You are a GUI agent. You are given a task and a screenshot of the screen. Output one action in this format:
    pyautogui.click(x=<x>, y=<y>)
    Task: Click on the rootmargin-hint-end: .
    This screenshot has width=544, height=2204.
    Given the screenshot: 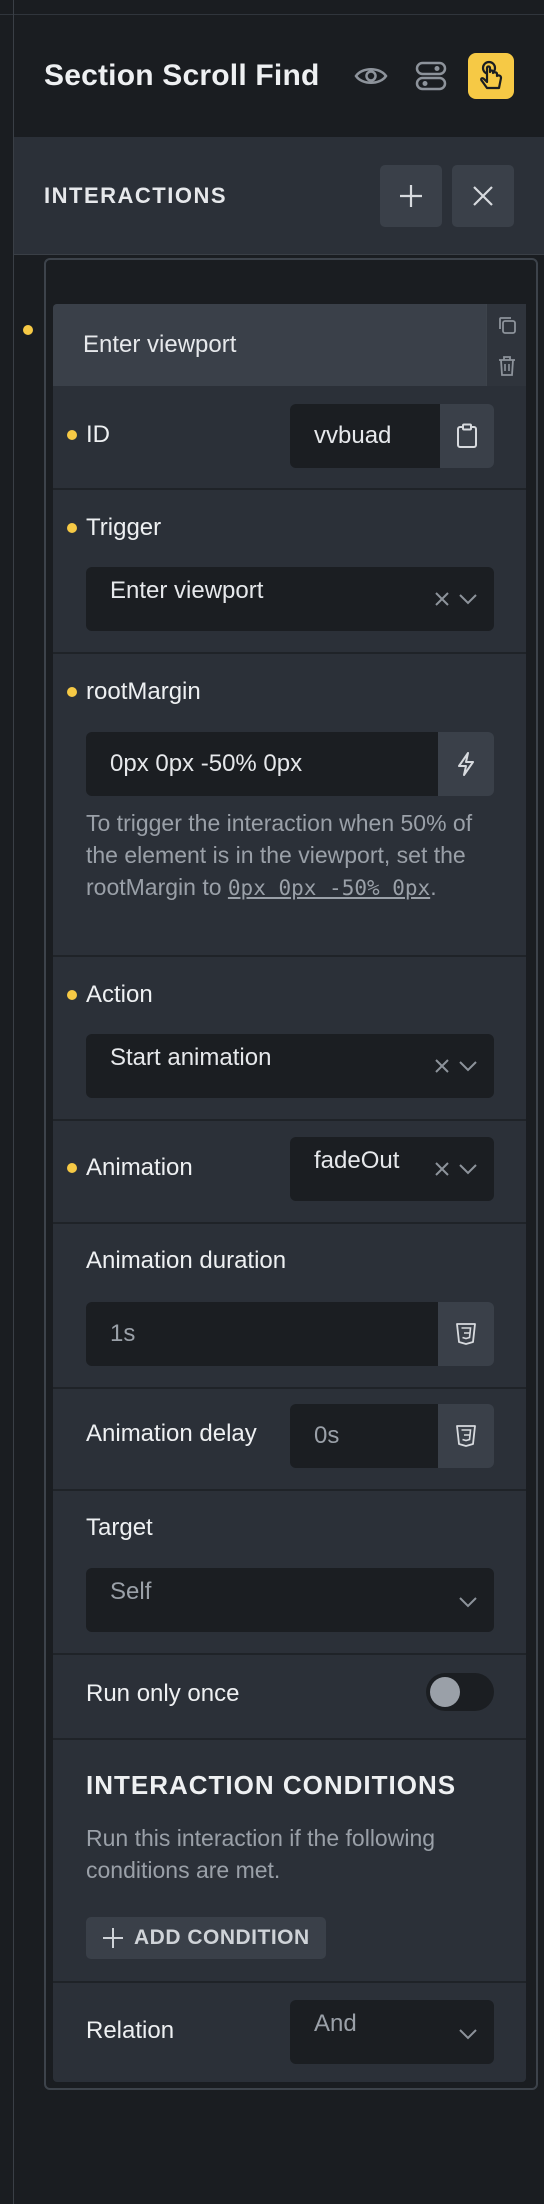 What is the action you would take?
    pyautogui.click(x=433, y=887)
    